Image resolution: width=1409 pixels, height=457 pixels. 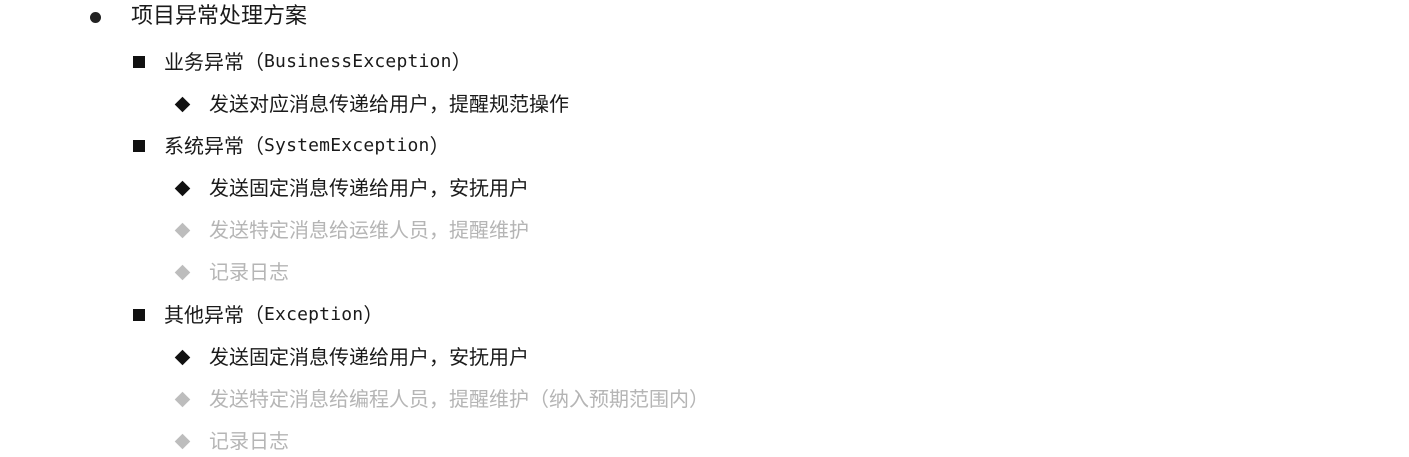 I want to click on system-item: 发送固定消息传递给用户，安抚用户, so click(x=351, y=188).